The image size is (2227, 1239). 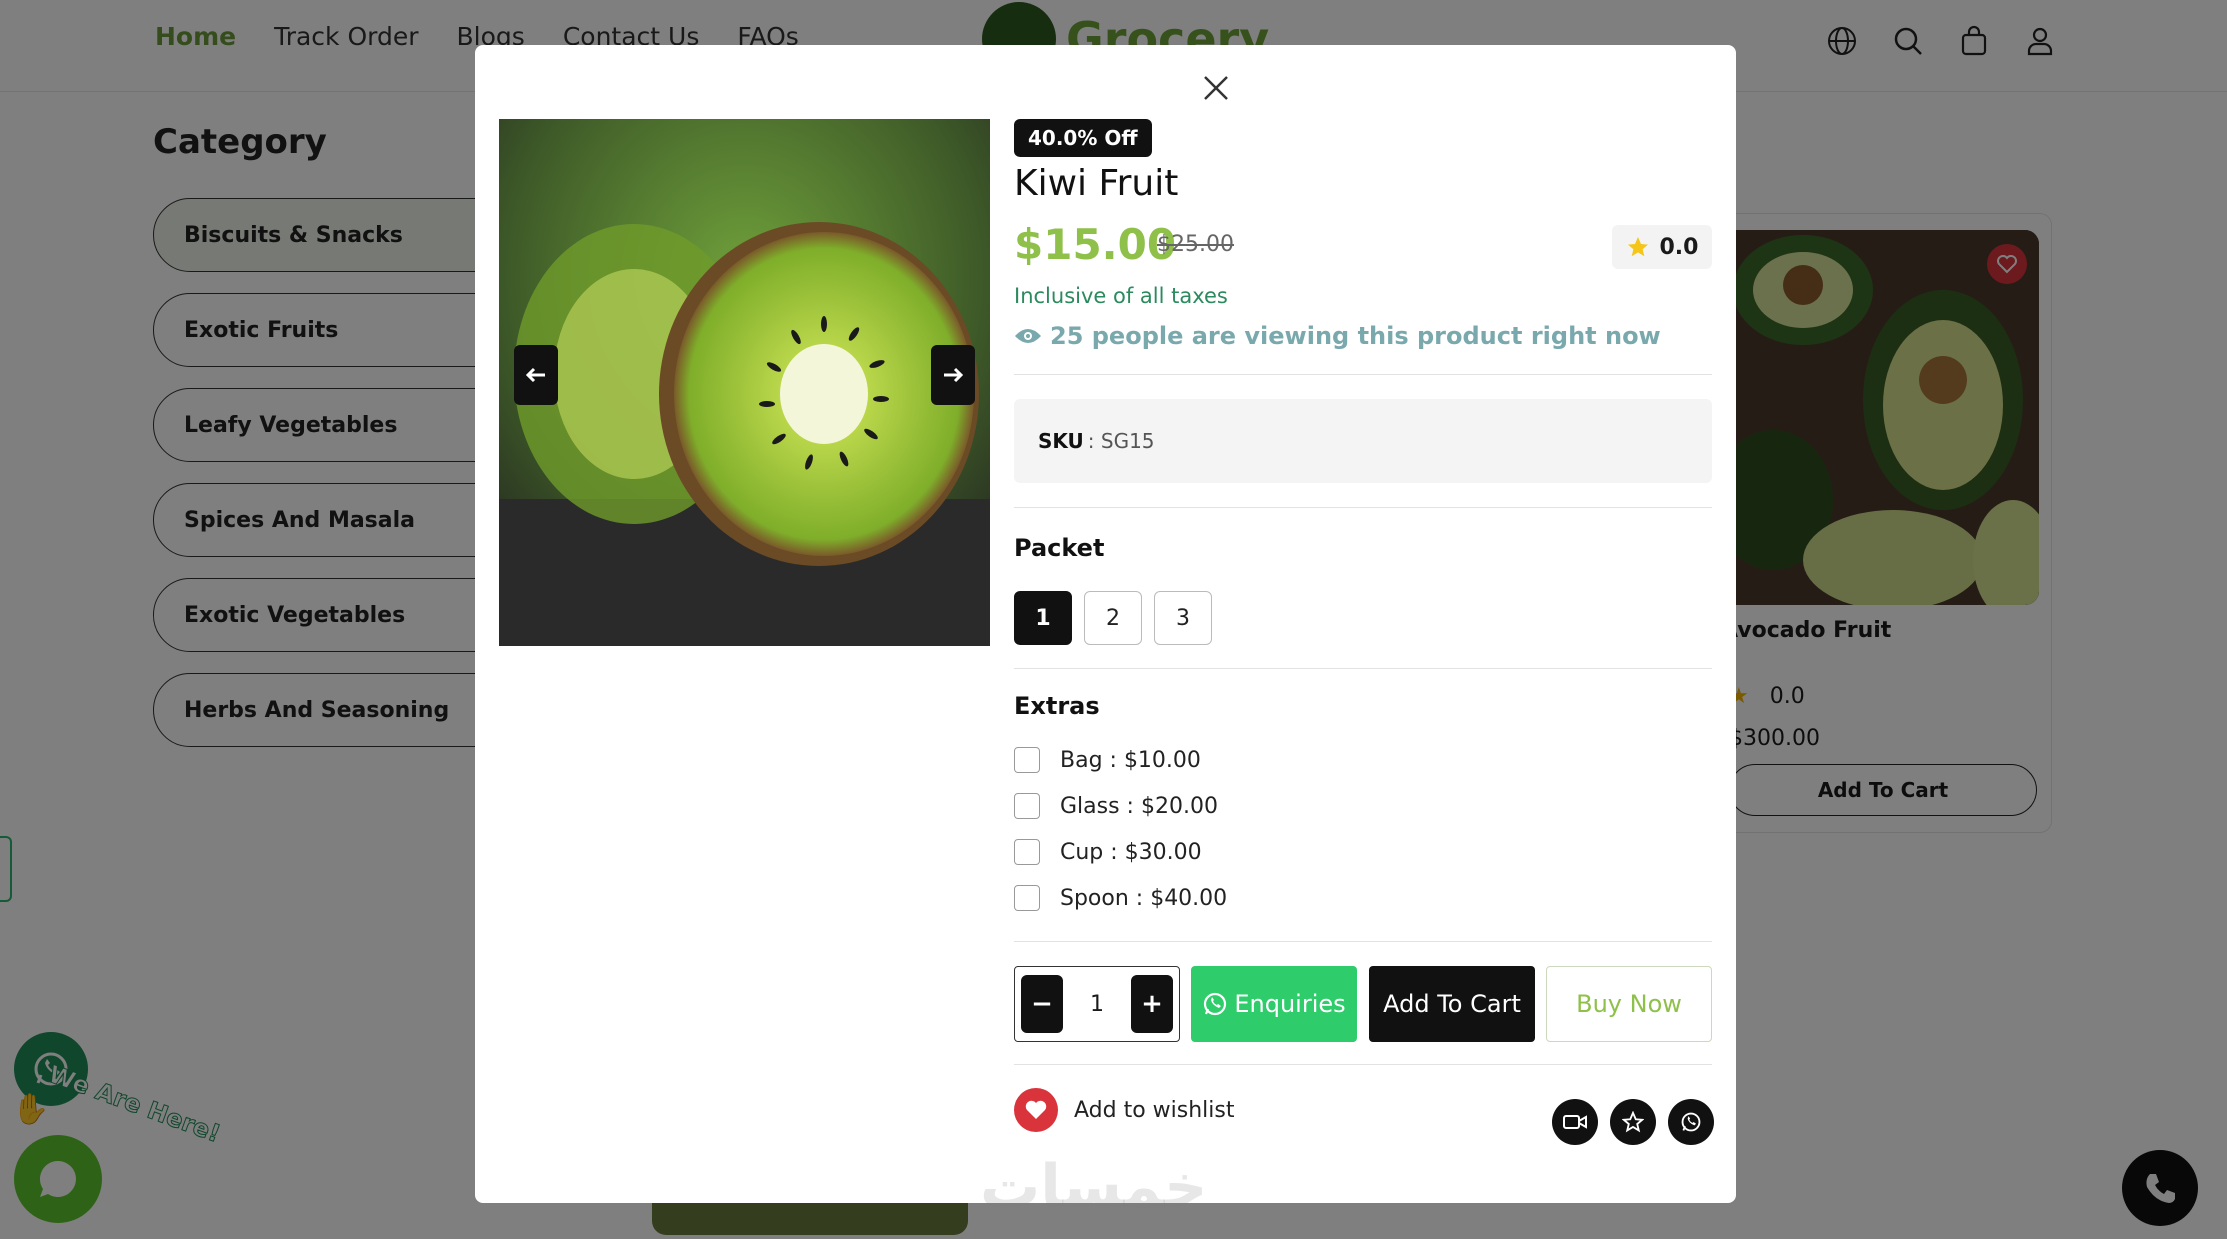 What do you see at coordinates (1121, 441) in the screenshot?
I see `sku-value: : SG15` at bounding box center [1121, 441].